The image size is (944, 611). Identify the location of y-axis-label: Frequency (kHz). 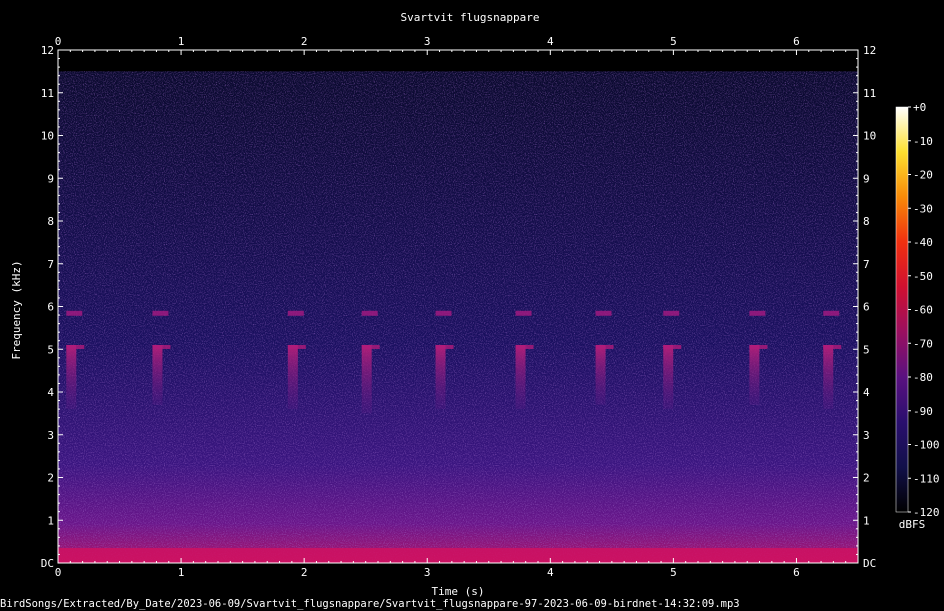
(16, 309).